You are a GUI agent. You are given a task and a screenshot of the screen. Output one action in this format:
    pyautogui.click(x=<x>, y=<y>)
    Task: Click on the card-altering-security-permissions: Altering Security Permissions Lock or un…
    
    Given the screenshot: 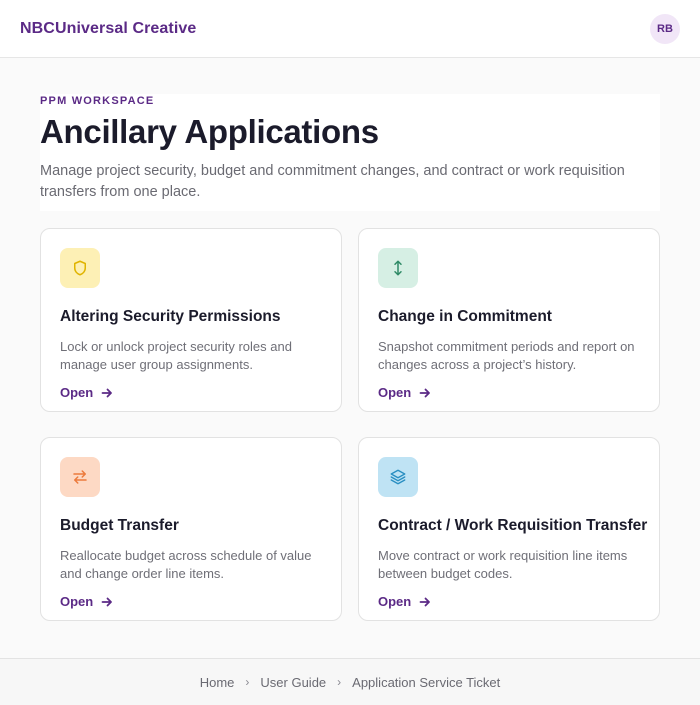 What is the action you would take?
    pyautogui.click(x=191, y=320)
    